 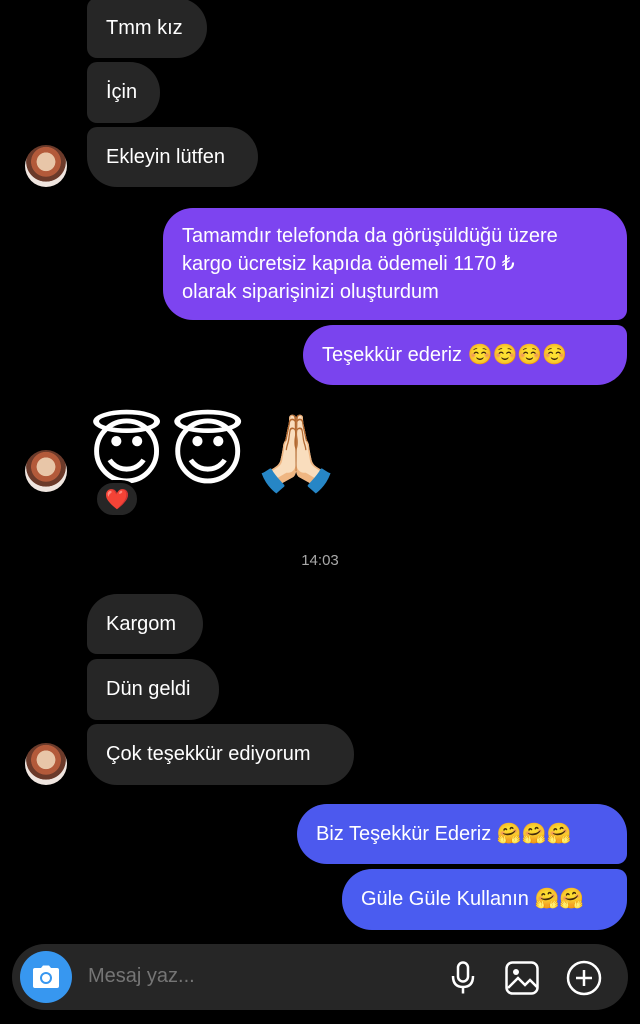 I want to click on message-text-line: kargo ücretsiz kapıda ödemeli 1170 ₺, so click(x=348, y=264).